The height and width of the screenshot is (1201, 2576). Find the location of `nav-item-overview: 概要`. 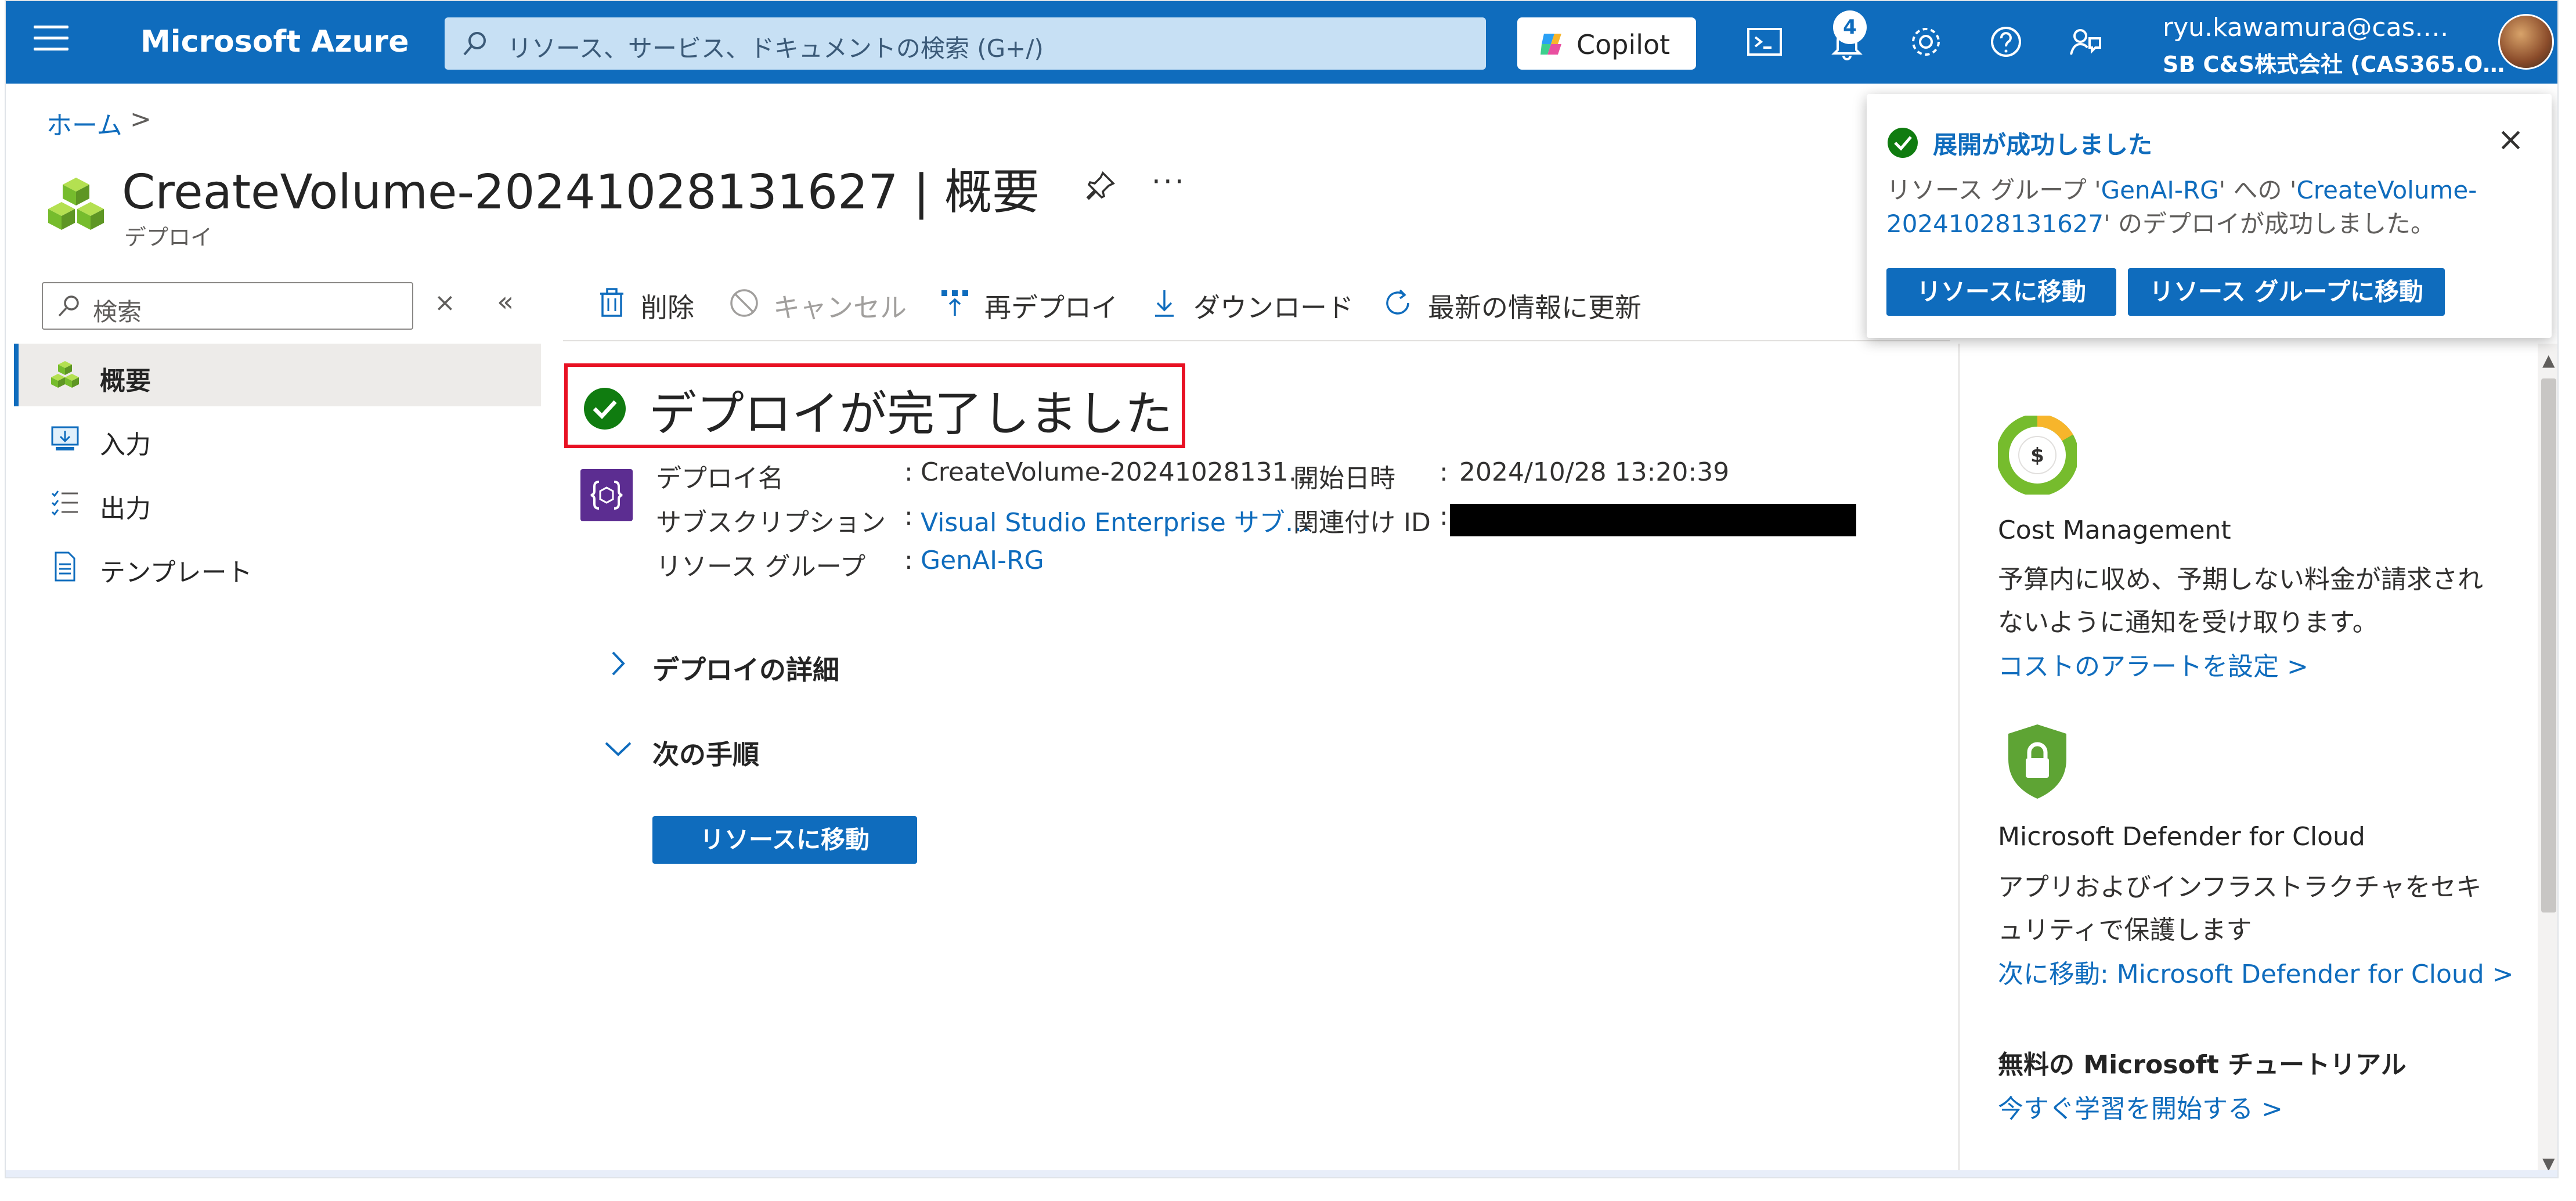

nav-item-overview: 概要 is located at coordinates (277, 375).